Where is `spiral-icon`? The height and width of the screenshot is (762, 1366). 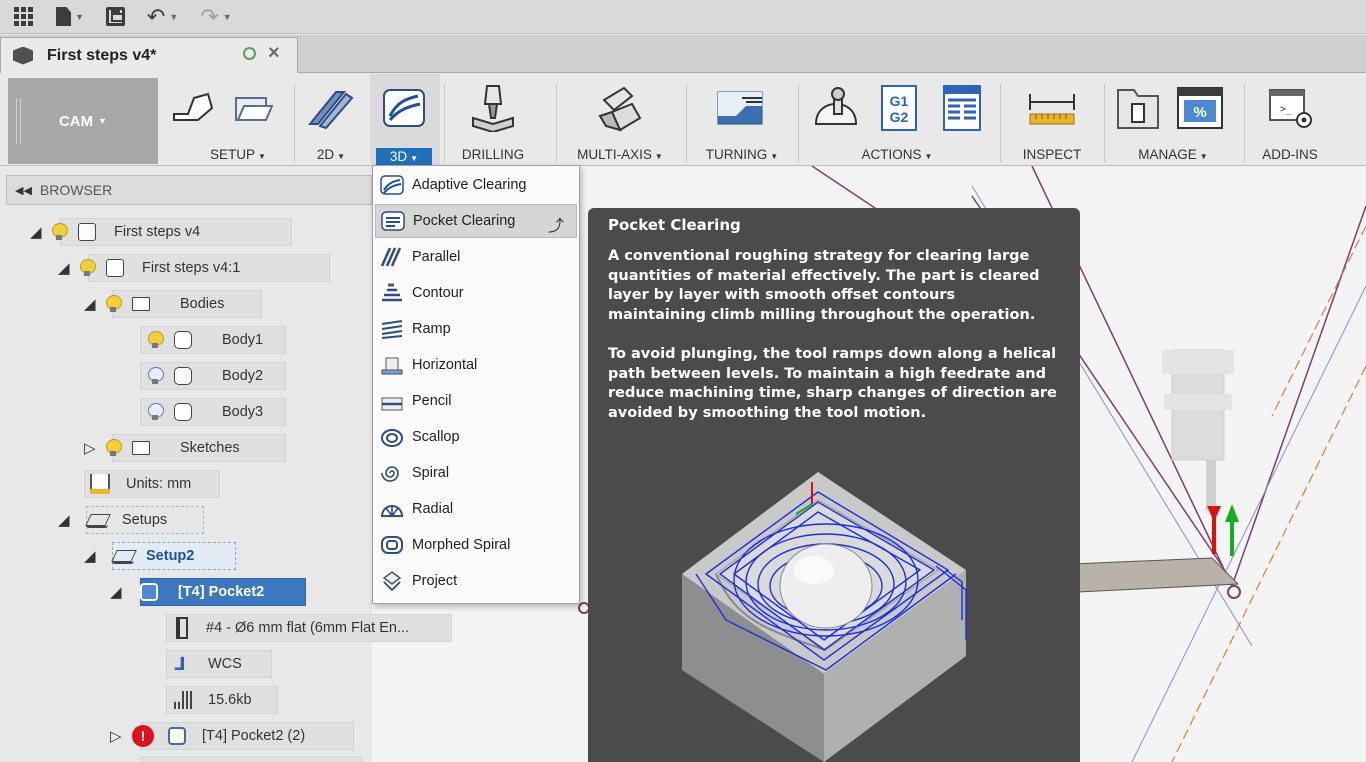
spiral-icon is located at coordinates (392, 473).